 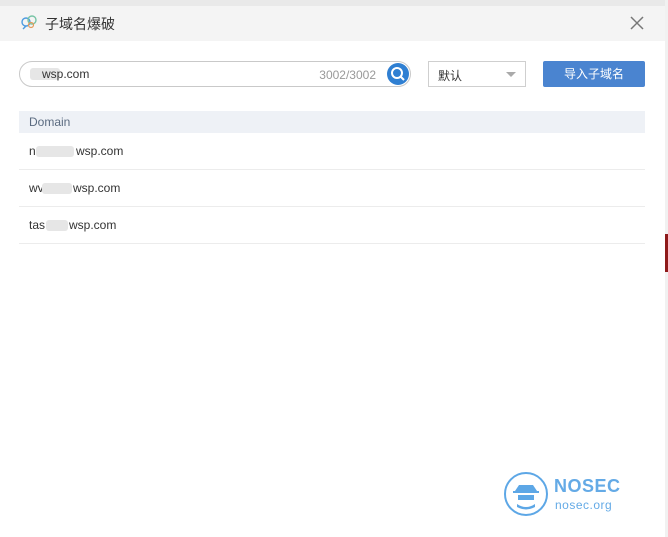 What do you see at coordinates (37, 225) in the screenshot?
I see `domain-prefix: tas` at bounding box center [37, 225].